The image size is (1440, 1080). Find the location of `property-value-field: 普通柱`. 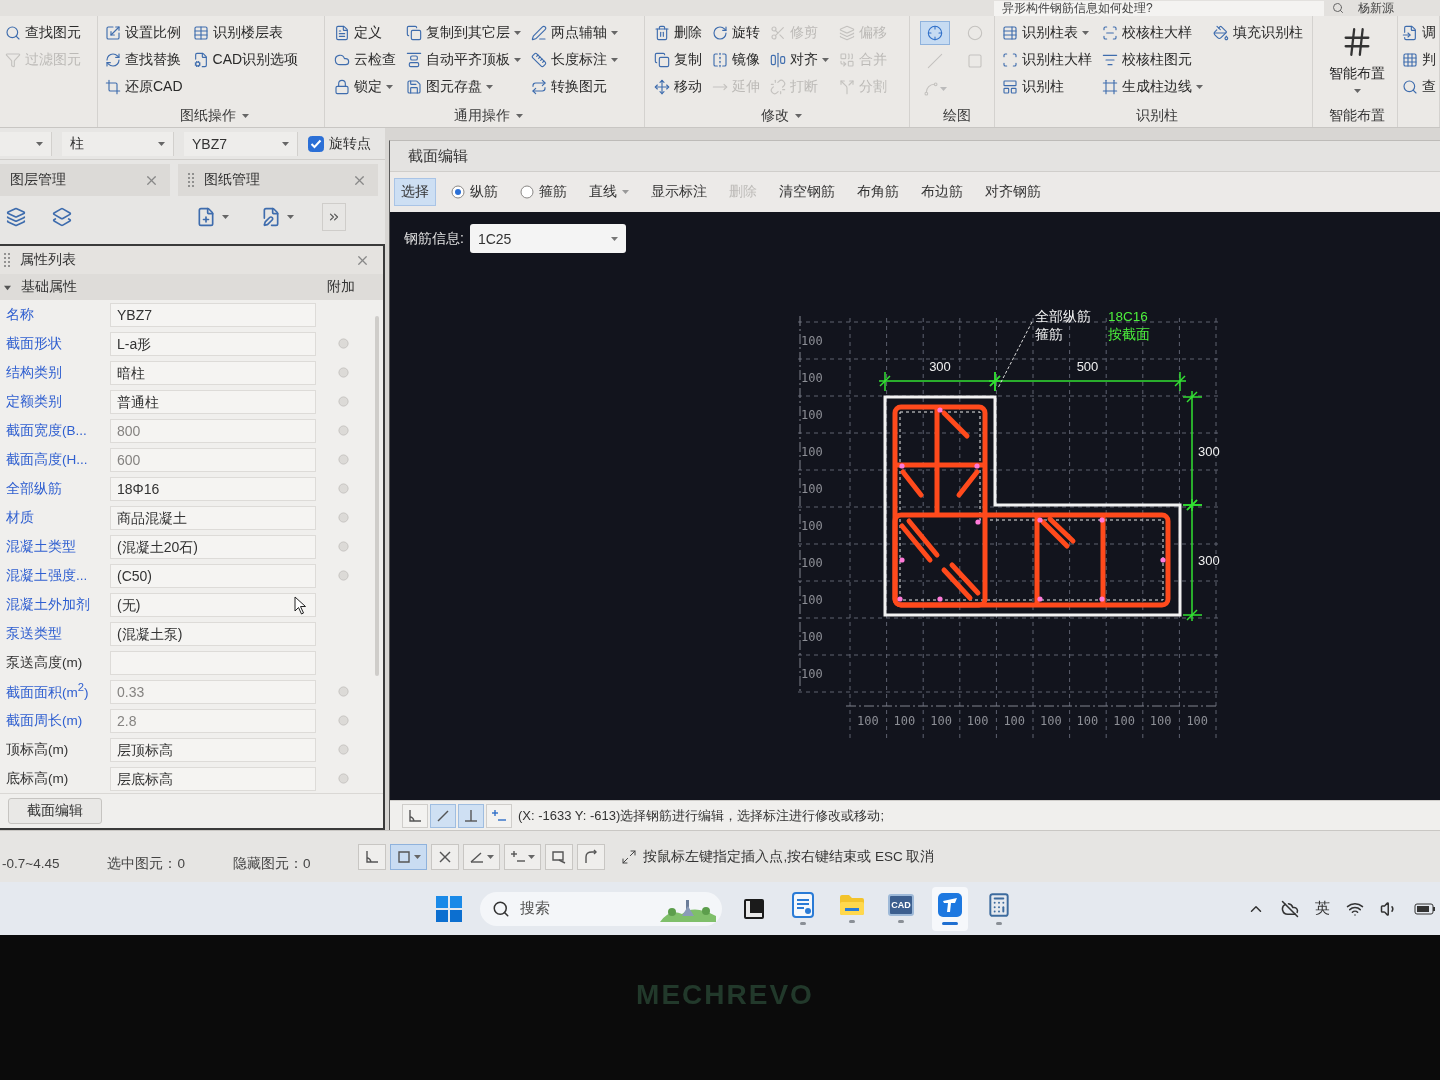

property-value-field: 普通柱 is located at coordinates (213, 401).